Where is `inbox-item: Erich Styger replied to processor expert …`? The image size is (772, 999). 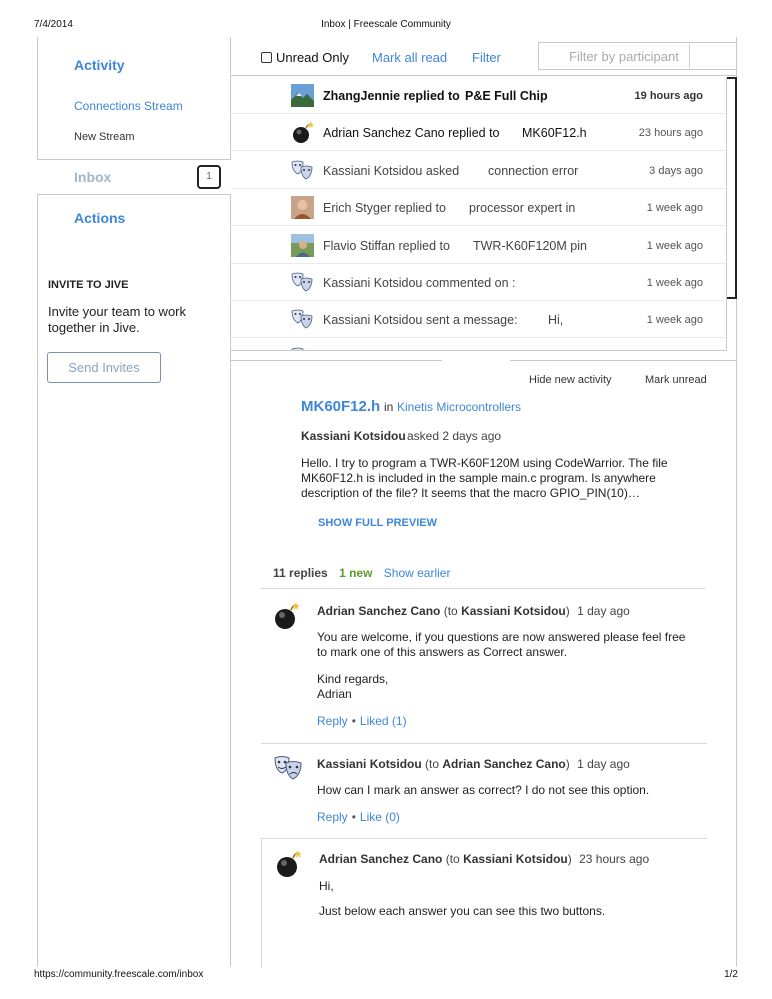
inbox-item: Erich Styger replied to processor expert … is located at coordinates (478, 208).